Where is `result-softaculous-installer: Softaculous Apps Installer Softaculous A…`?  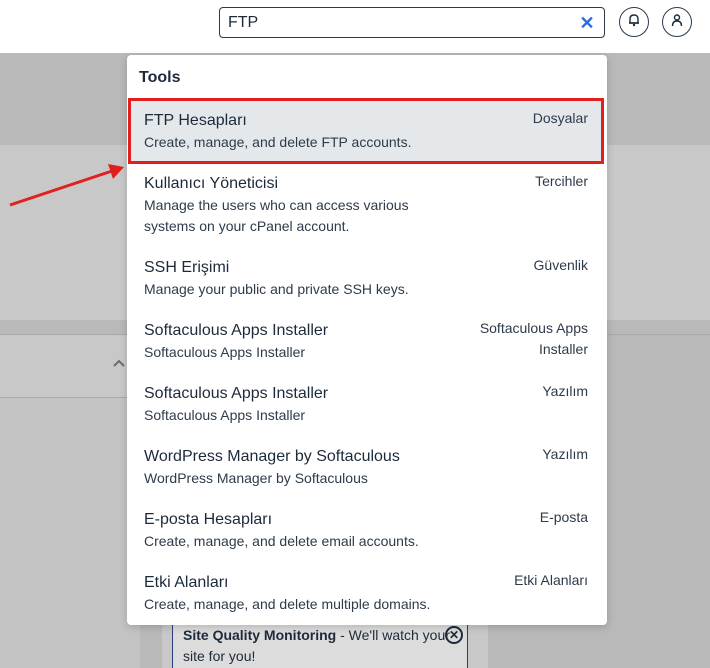 result-softaculous-installer: Softaculous Apps Installer Softaculous A… is located at coordinates (366, 341).